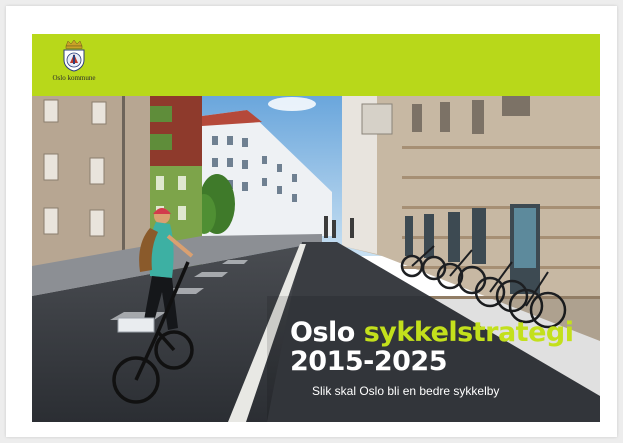 The image size is (623, 443). What do you see at coordinates (468, 332) in the screenshot?
I see `title-strategy: sykkelstrategi` at bounding box center [468, 332].